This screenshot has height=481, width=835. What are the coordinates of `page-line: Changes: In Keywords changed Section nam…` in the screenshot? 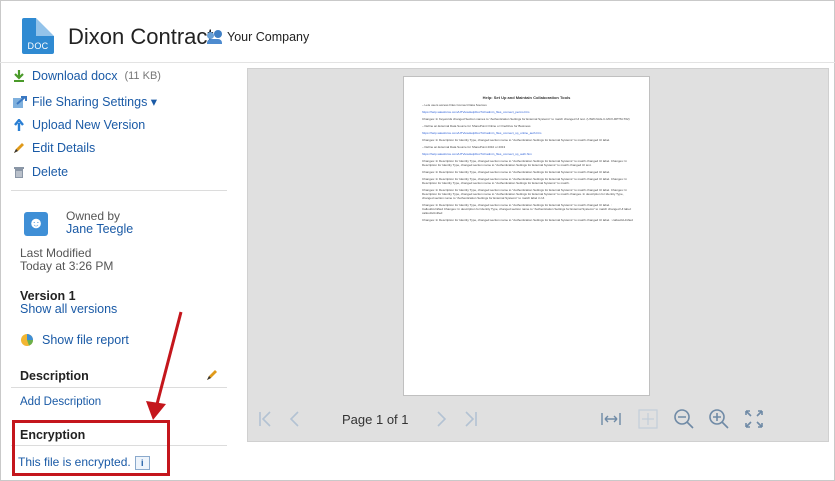 It's located at (526, 119).